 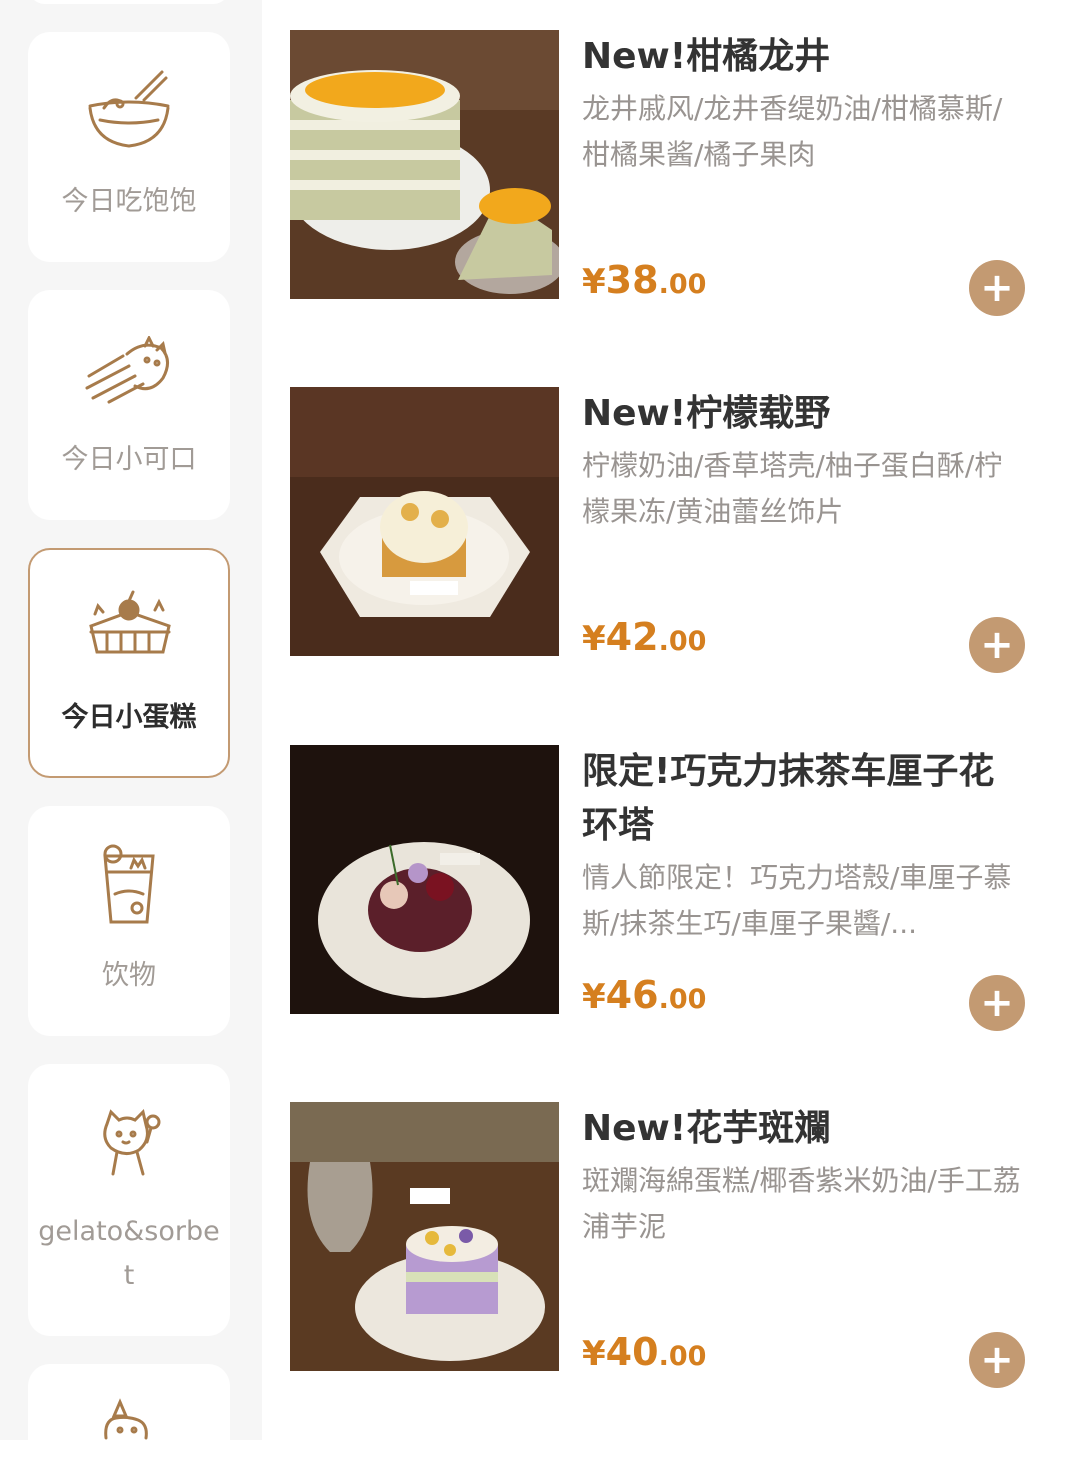 What do you see at coordinates (632, 280) in the screenshot?
I see `price-integer: 38` at bounding box center [632, 280].